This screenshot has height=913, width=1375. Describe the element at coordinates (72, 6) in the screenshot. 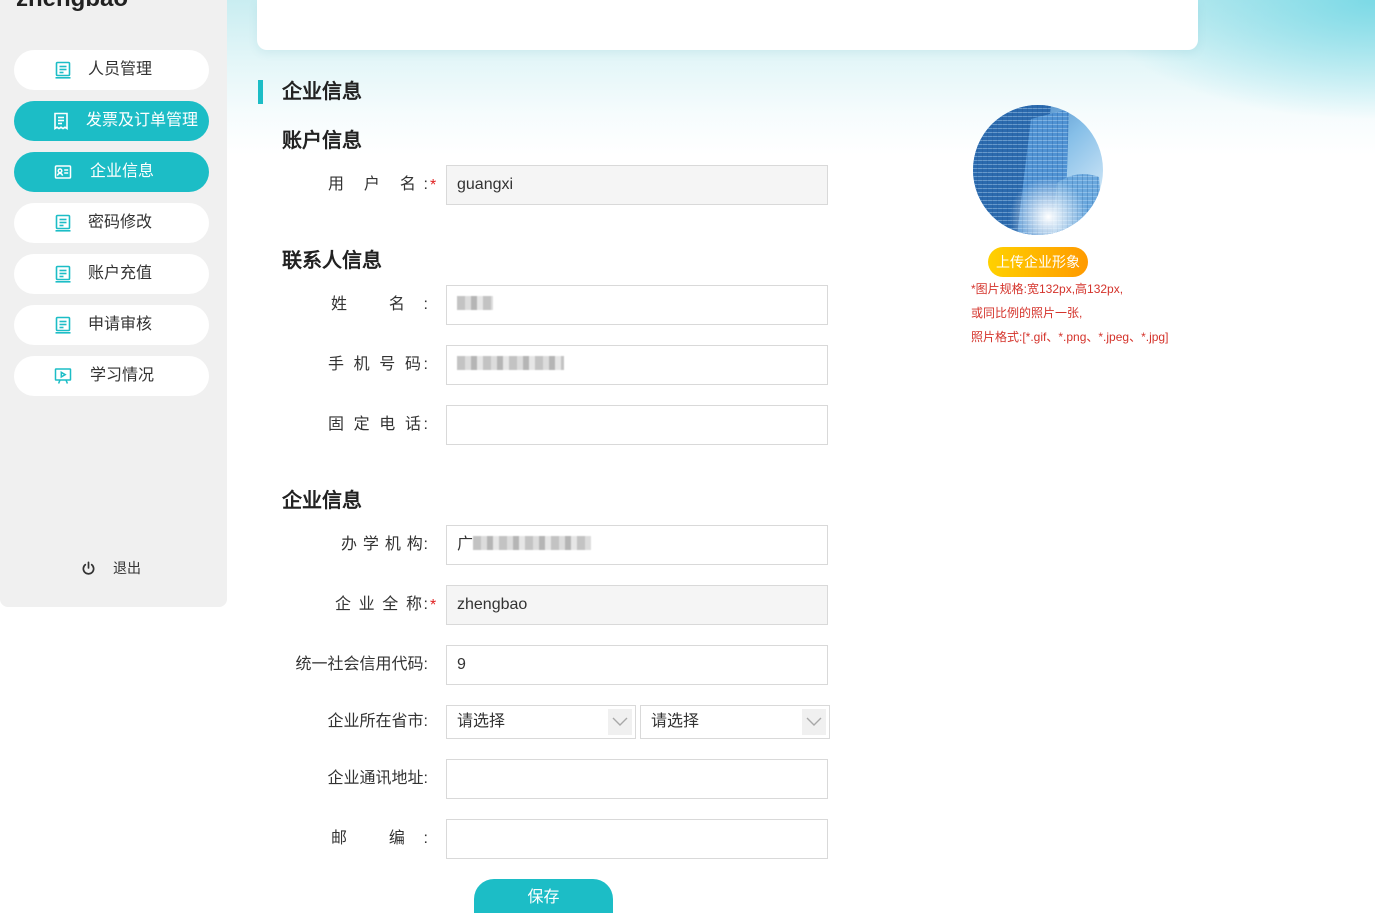

I see `brand-name: zhengbao` at that location.